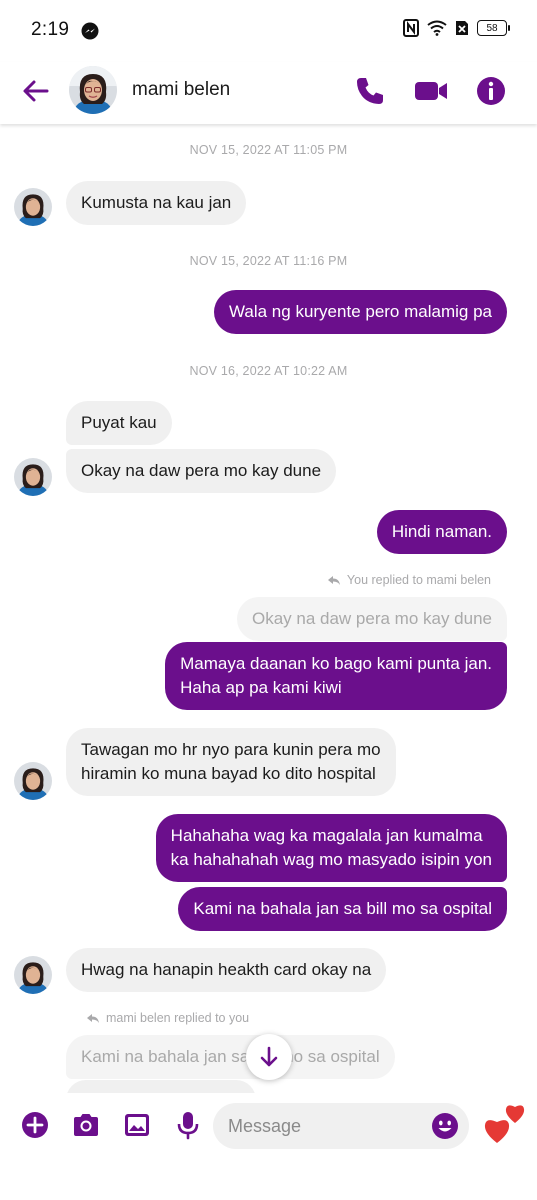 The height and width of the screenshot is (1200, 537). Describe the element at coordinates (342, 909) in the screenshot. I see `outgoing-message: Kami na bahala jan sa bill mo sa ospital` at that location.